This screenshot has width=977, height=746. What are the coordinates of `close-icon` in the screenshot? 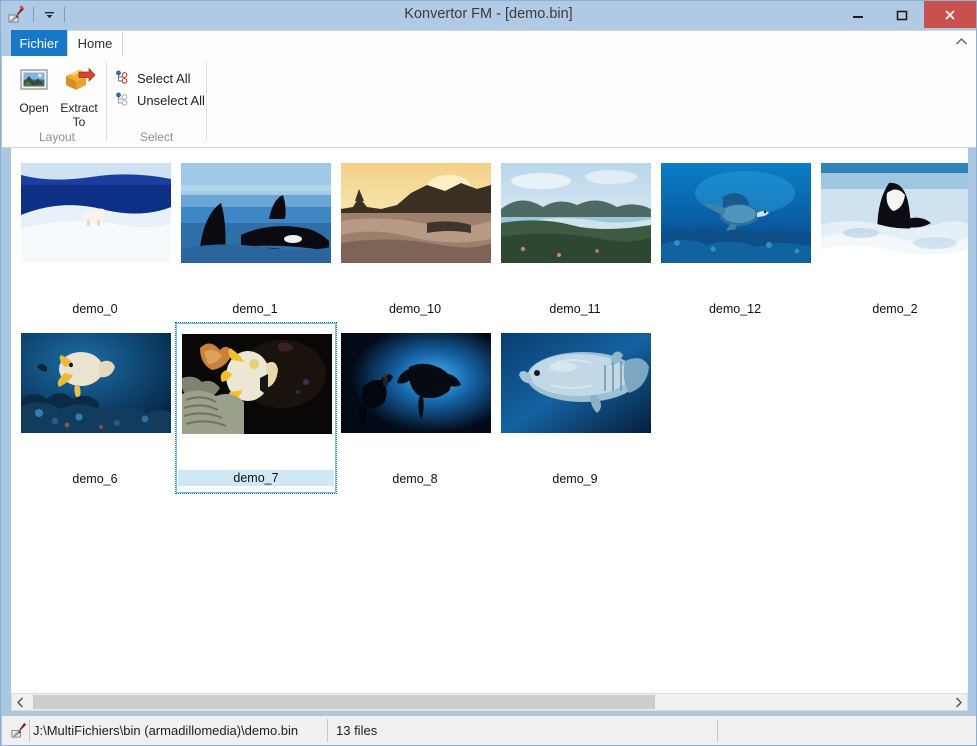 It's located at (950, 14).